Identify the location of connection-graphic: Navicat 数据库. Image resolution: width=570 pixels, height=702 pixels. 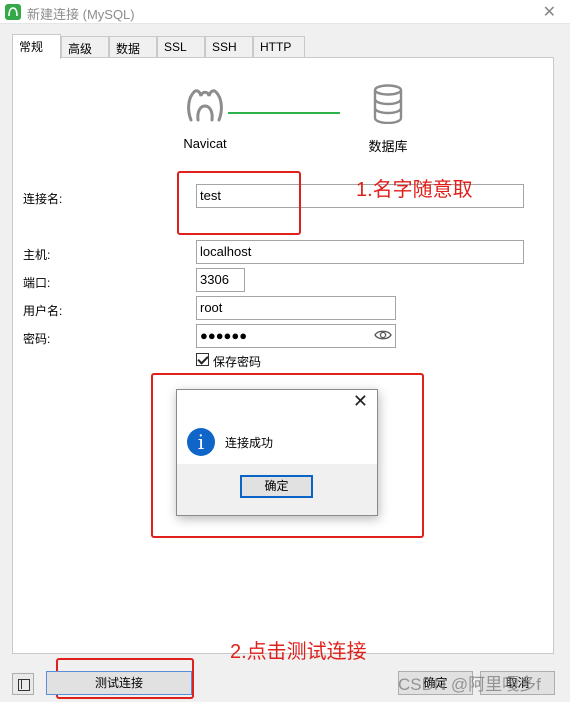
(291, 134).